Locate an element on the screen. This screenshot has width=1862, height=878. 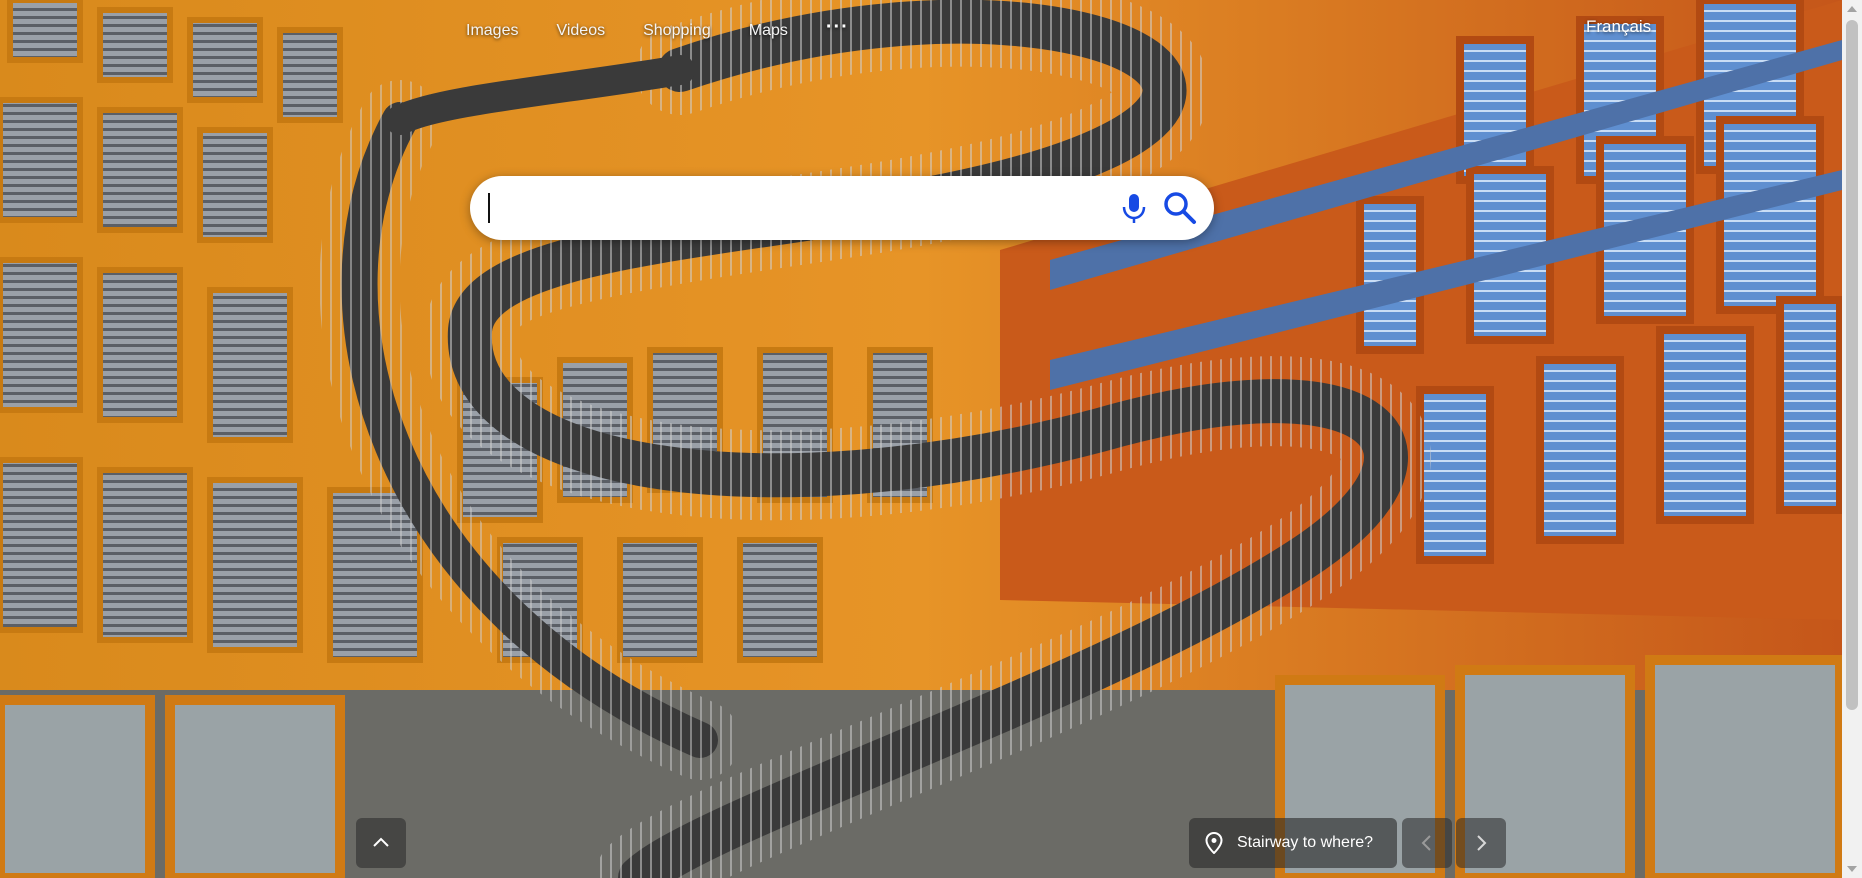
nav-link-videos: Videos is located at coordinates (580, 31).